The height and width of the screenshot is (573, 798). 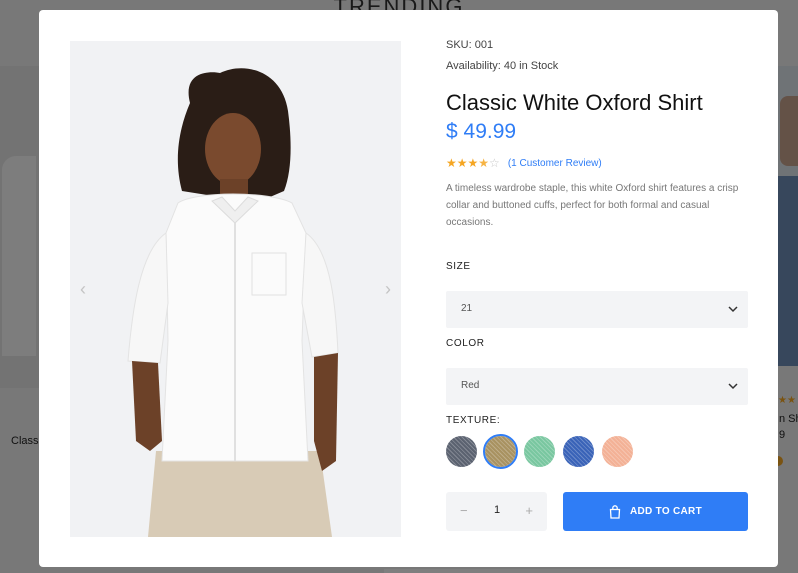 I want to click on customer-review-link: (1 Customer Review), so click(x=555, y=163).